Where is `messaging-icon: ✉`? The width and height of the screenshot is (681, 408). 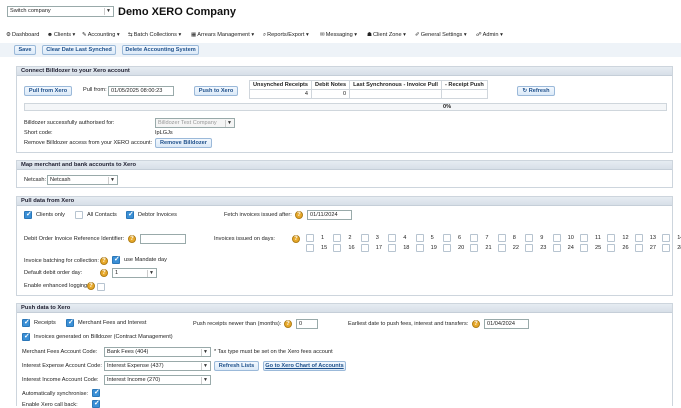
messaging-icon: ✉ is located at coordinates (322, 35).